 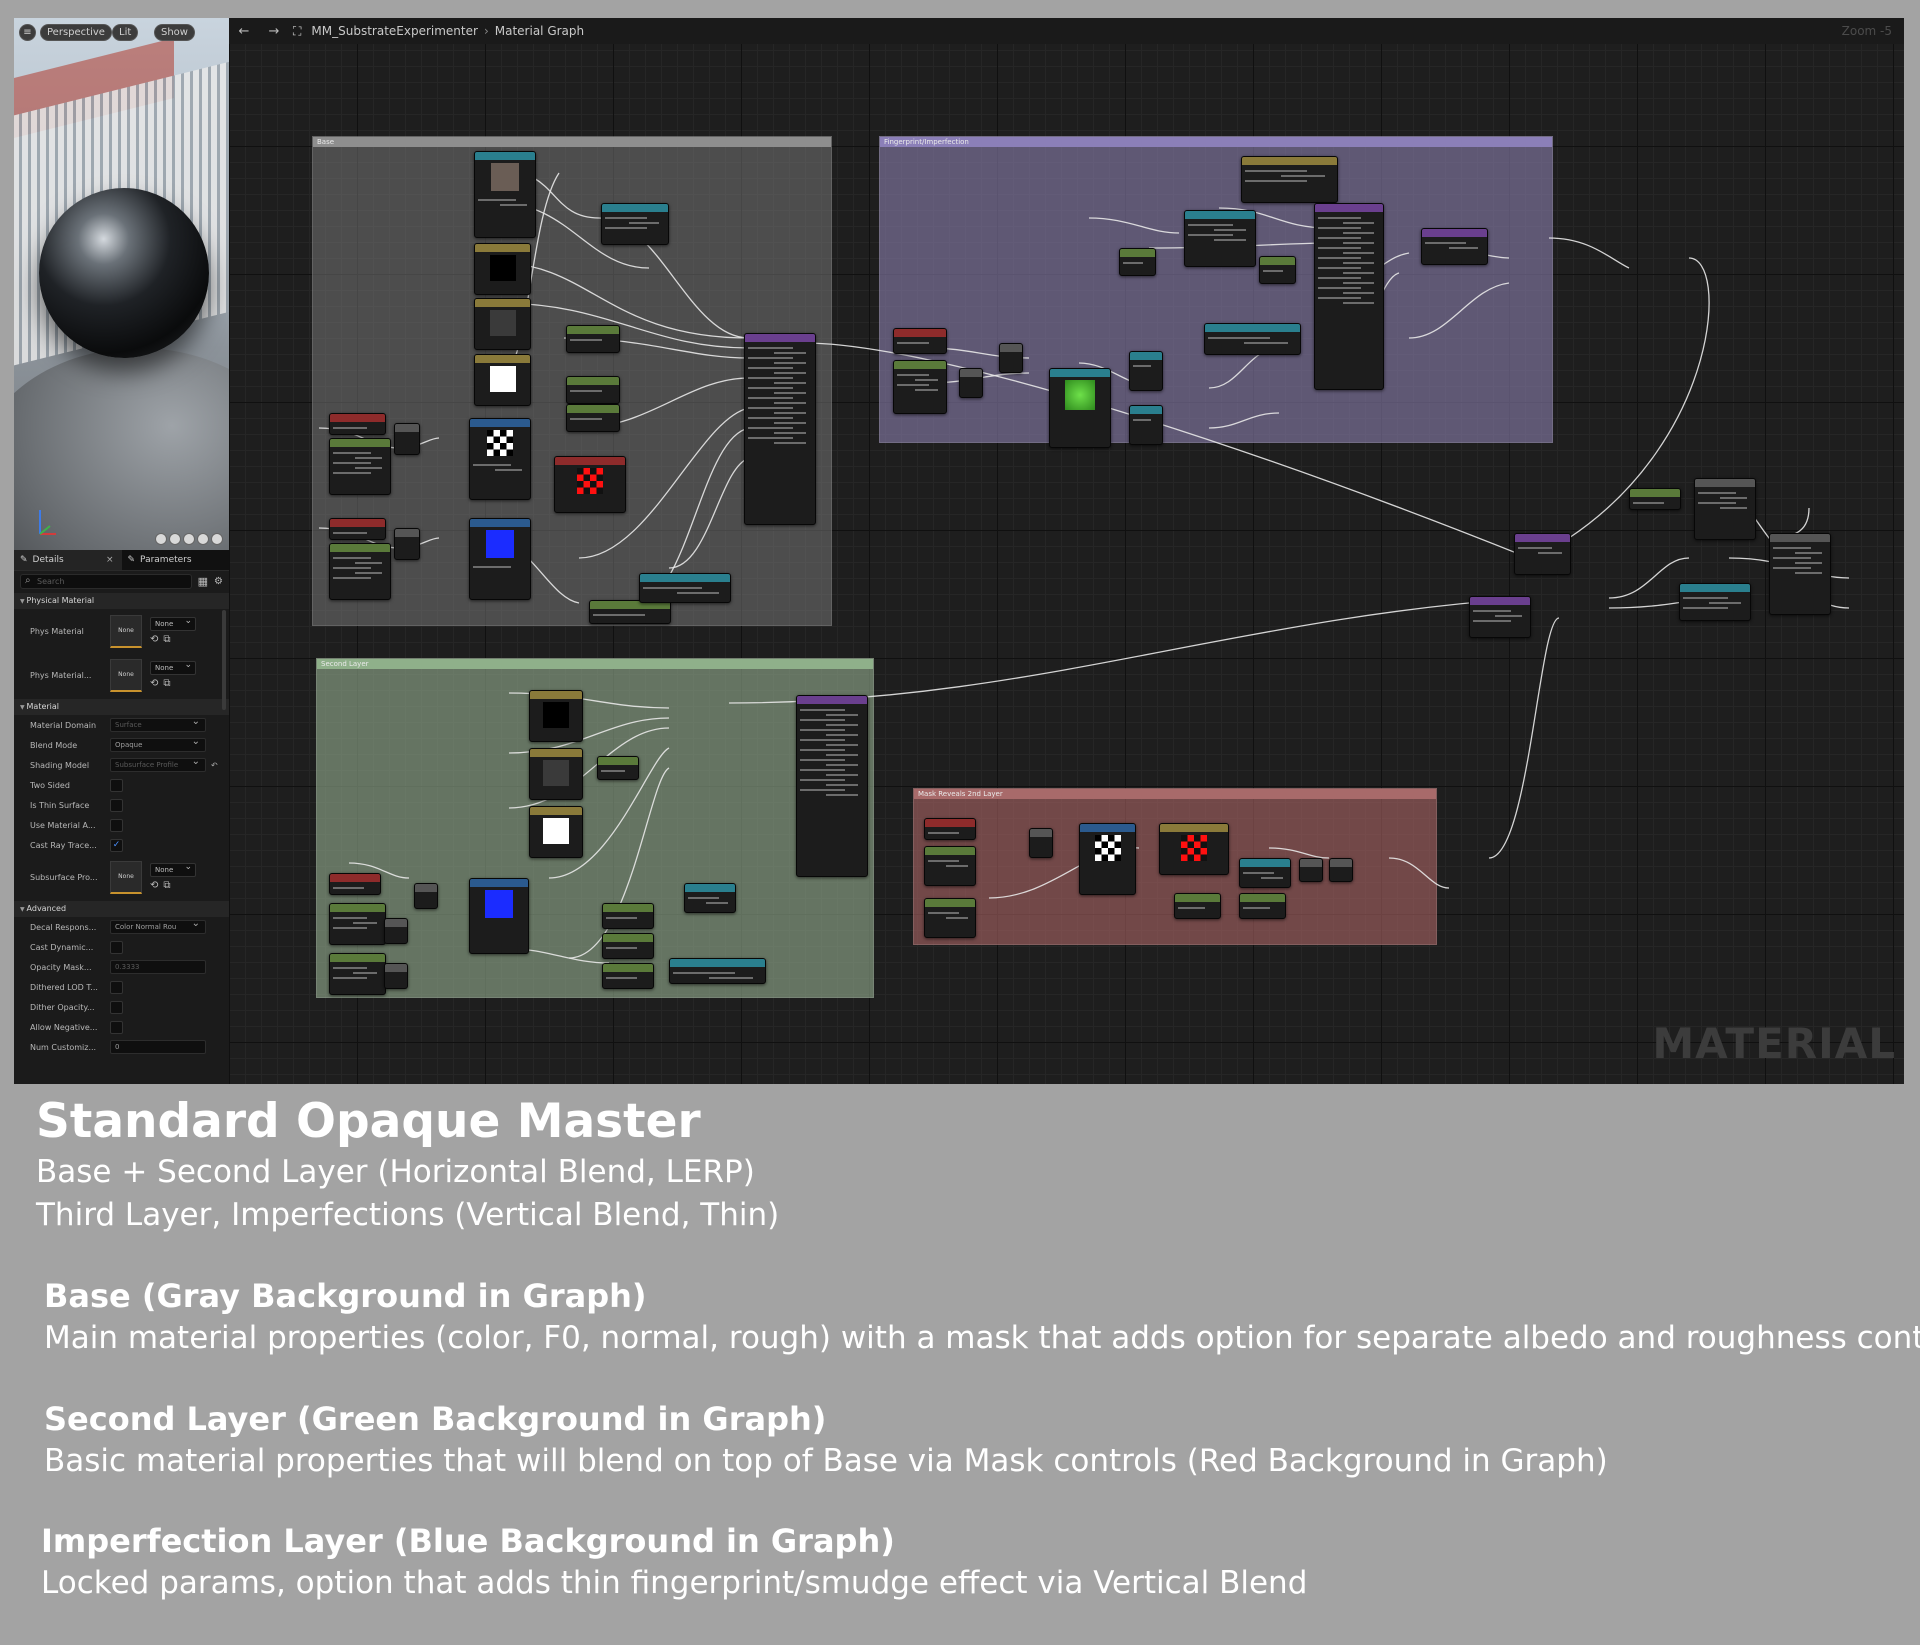 I want to click on phys-material-picker: None, so click(x=173, y=623).